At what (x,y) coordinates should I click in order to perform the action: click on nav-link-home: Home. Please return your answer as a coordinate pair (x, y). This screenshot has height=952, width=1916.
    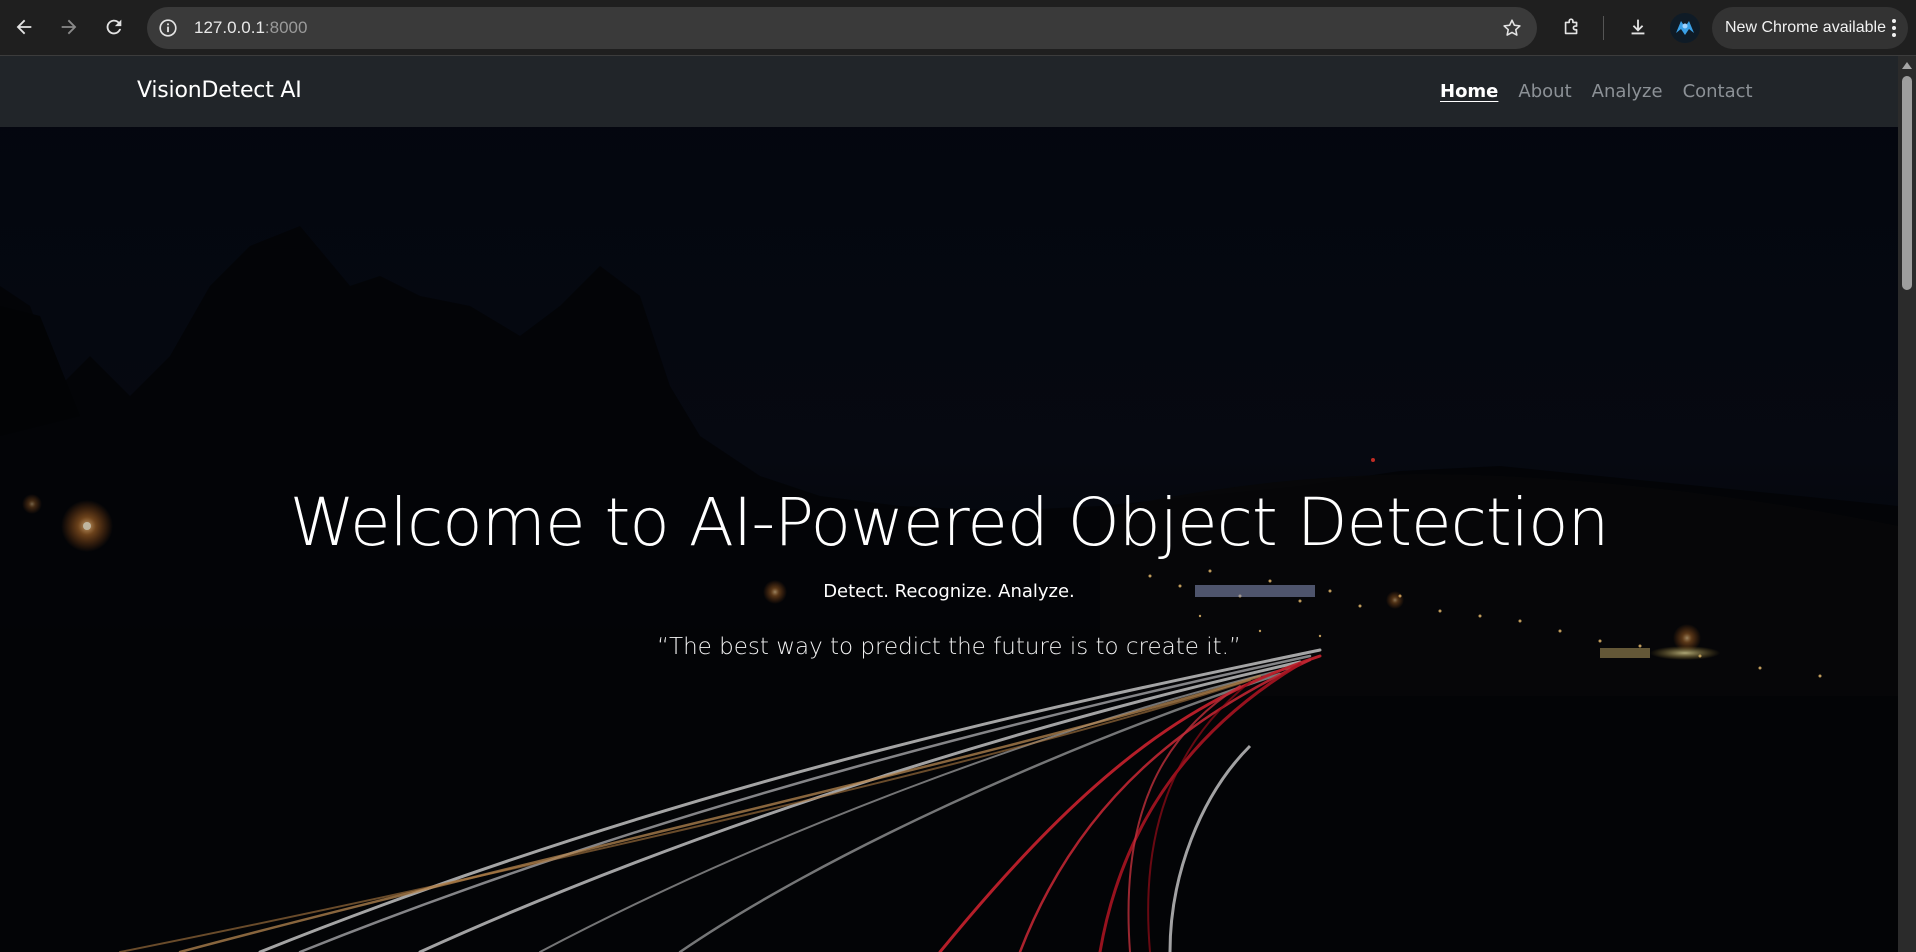
    Looking at the image, I should click on (1469, 93).